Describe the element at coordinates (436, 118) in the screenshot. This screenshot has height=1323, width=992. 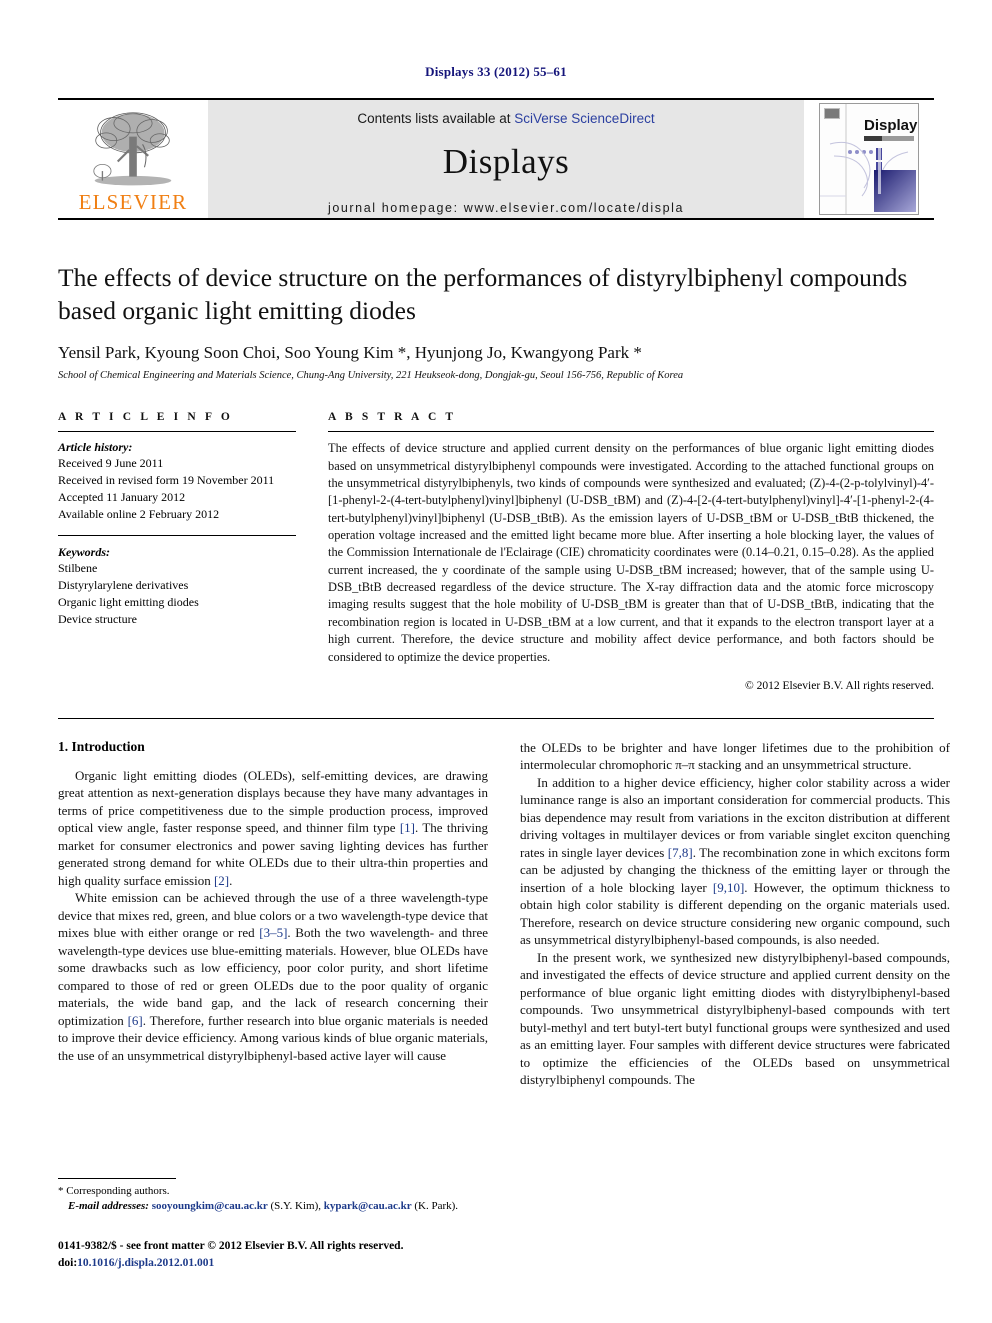
I see `contents-prefix: Contents lists available at` at that location.